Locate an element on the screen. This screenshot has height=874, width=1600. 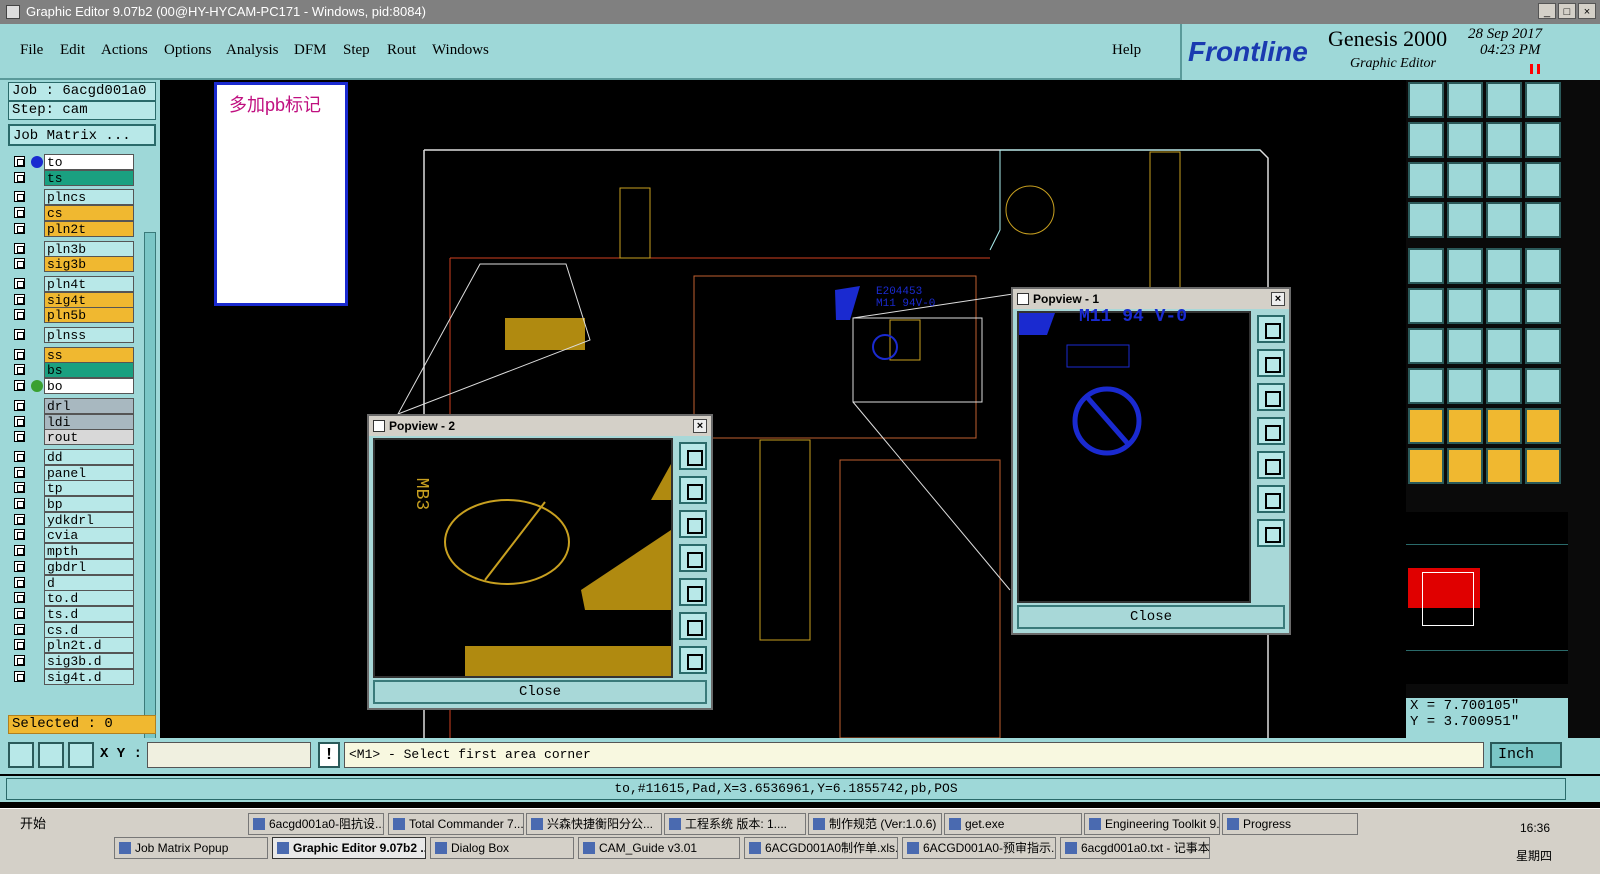
overview-viewport is located at coordinates (1448, 599).